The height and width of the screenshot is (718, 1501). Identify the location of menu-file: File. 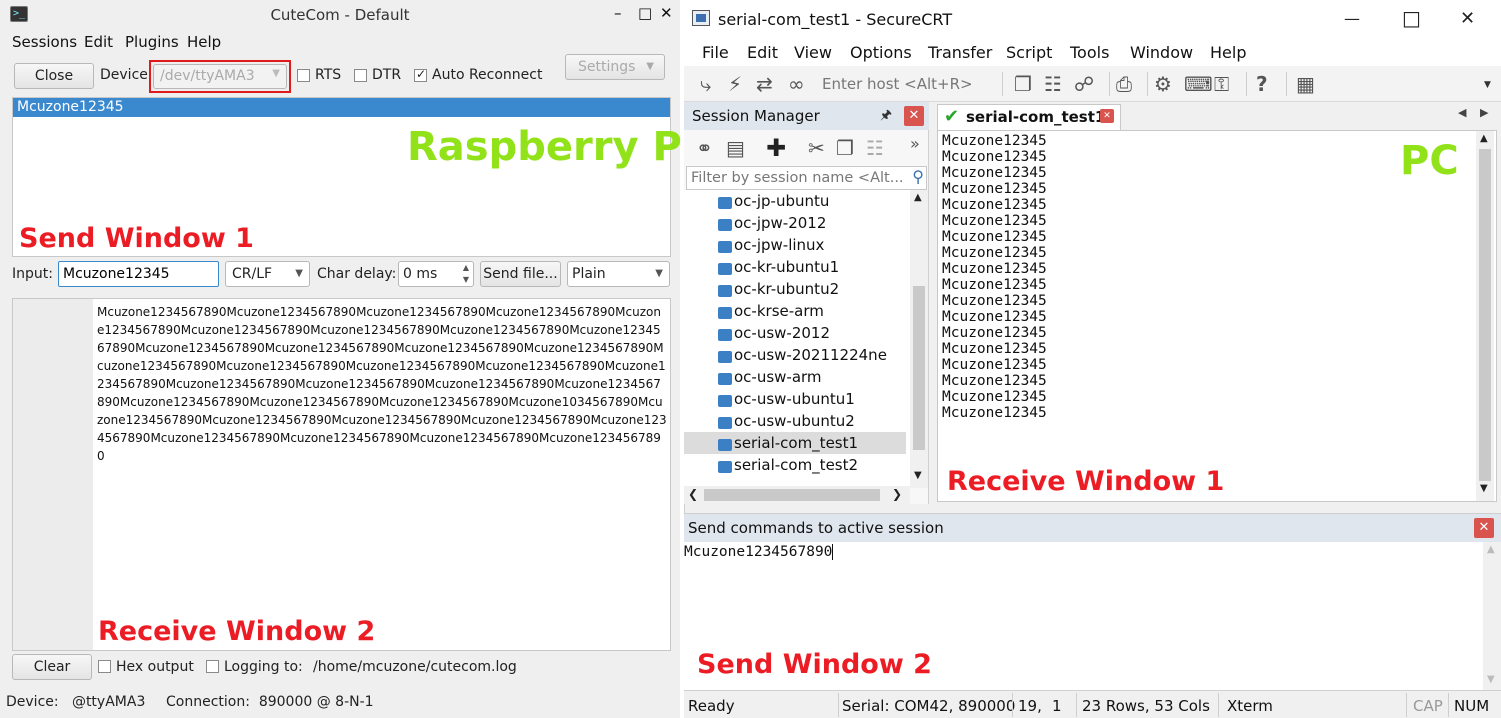
(715, 52).